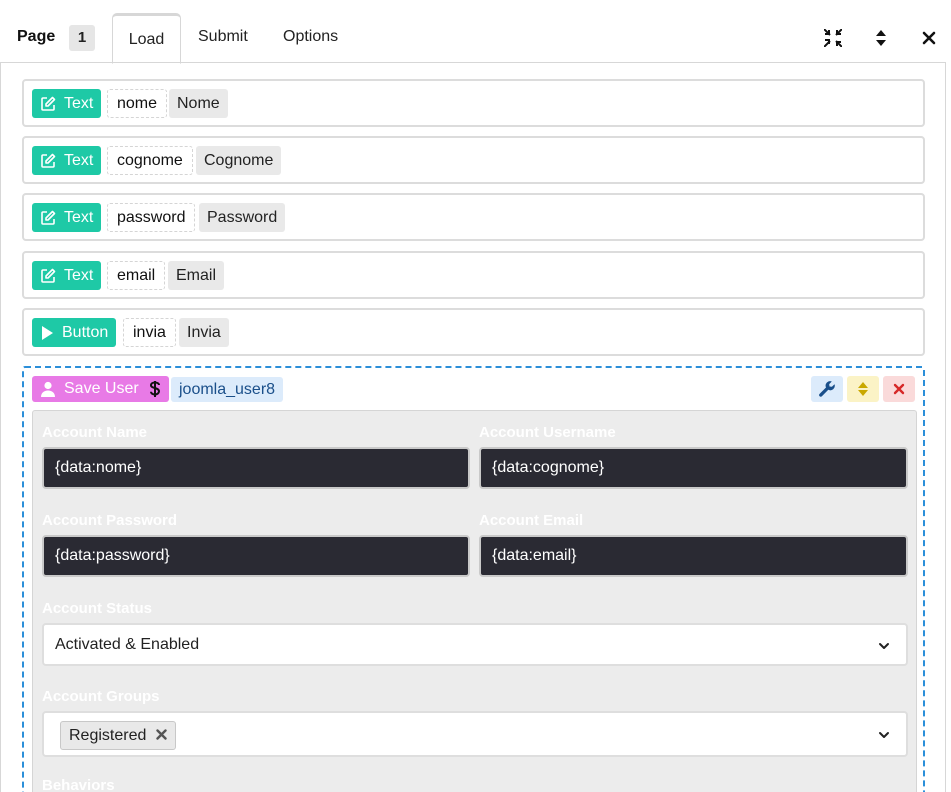 Image resolution: width=951 pixels, height=792 pixels. What do you see at coordinates (149, 332) in the screenshot?
I see `field-name-chip: invia` at bounding box center [149, 332].